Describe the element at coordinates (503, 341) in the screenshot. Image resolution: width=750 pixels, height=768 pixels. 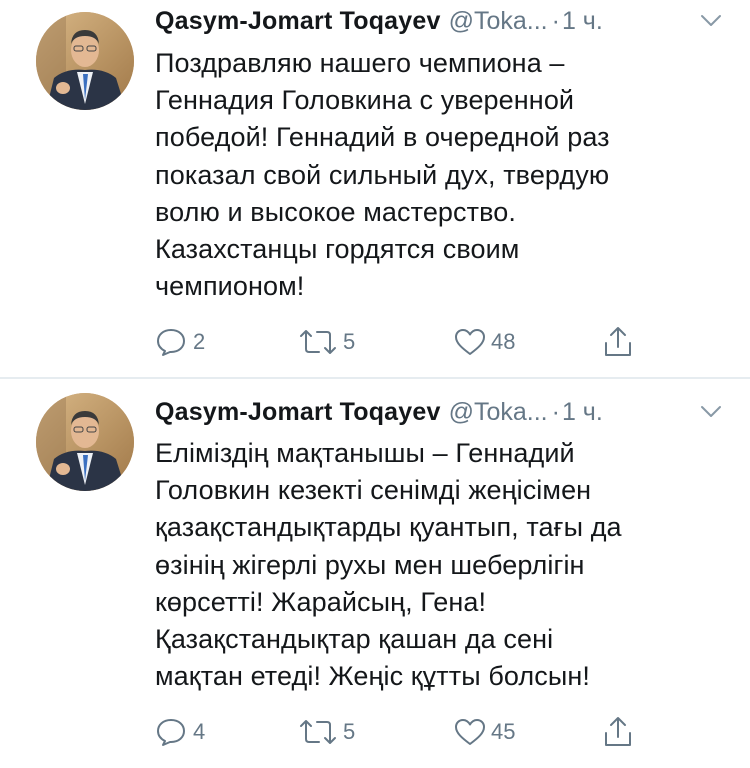
I see `like-count: 48` at that location.